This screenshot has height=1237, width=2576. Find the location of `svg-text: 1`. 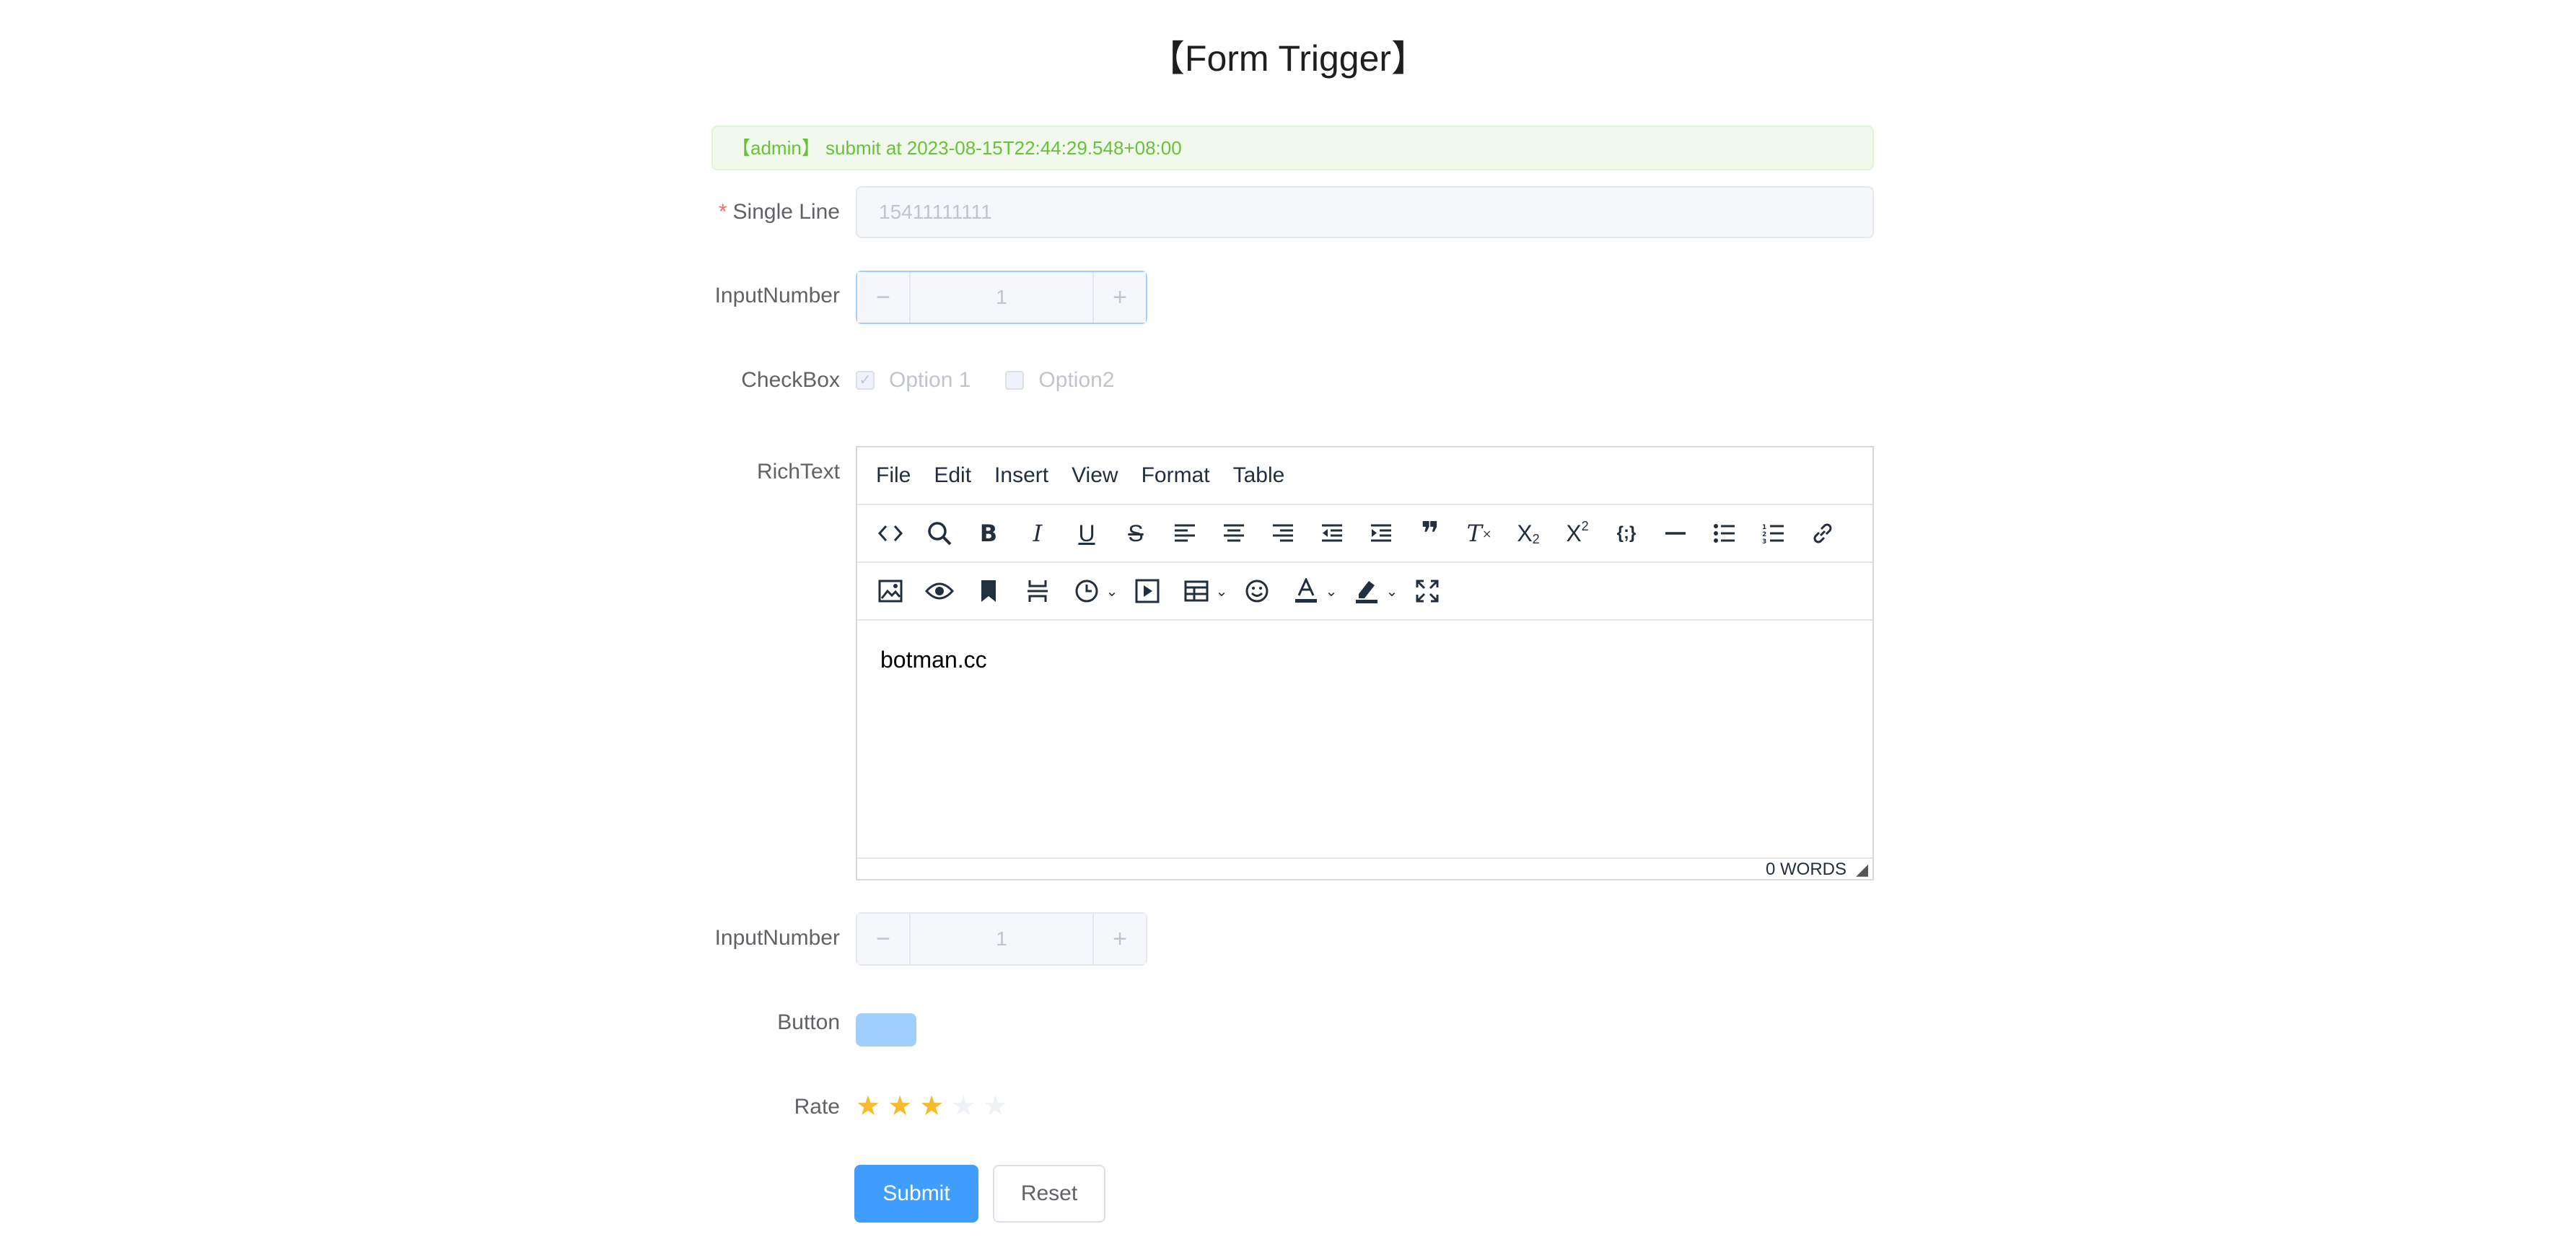

svg-text: 1 is located at coordinates (1764, 527).